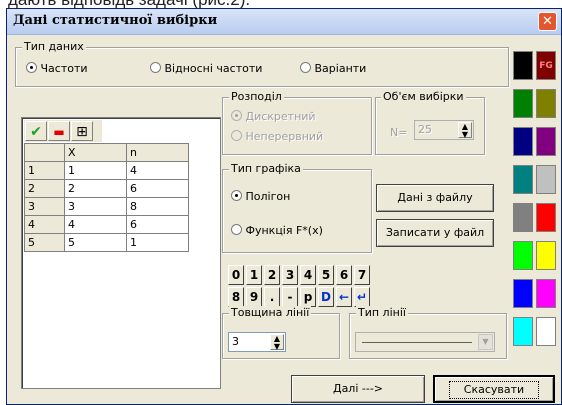 Image resolution: width=562 pixels, height=405 pixels. I want to click on keypad-key: p, so click(308, 297).